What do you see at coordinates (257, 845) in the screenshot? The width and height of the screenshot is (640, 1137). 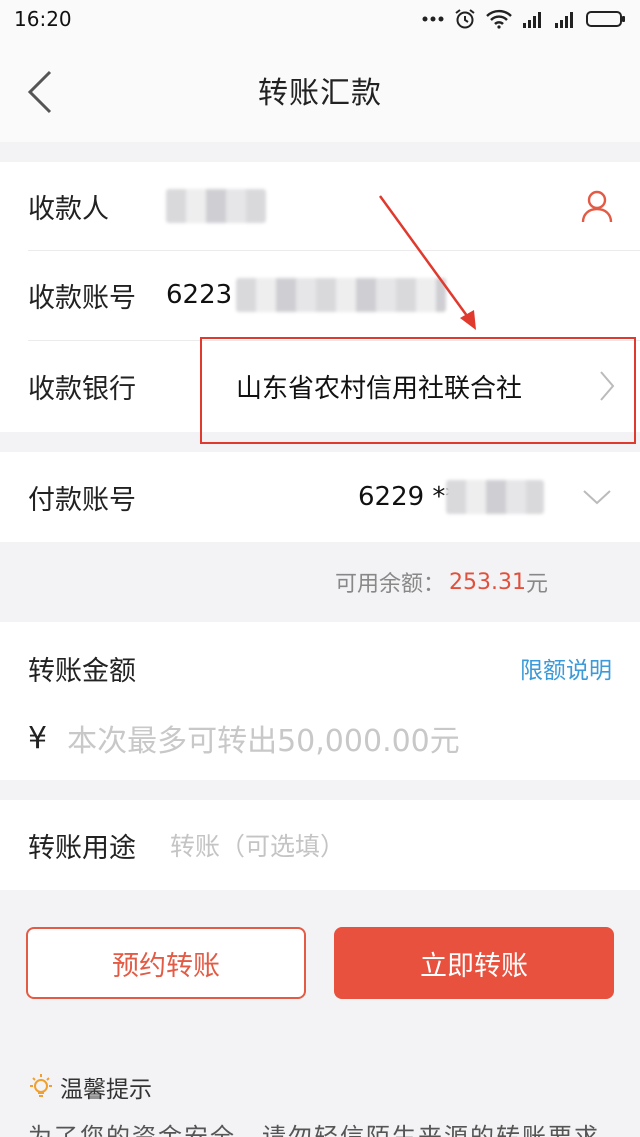 I see `purpose-input: 转账（可选填）` at bounding box center [257, 845].